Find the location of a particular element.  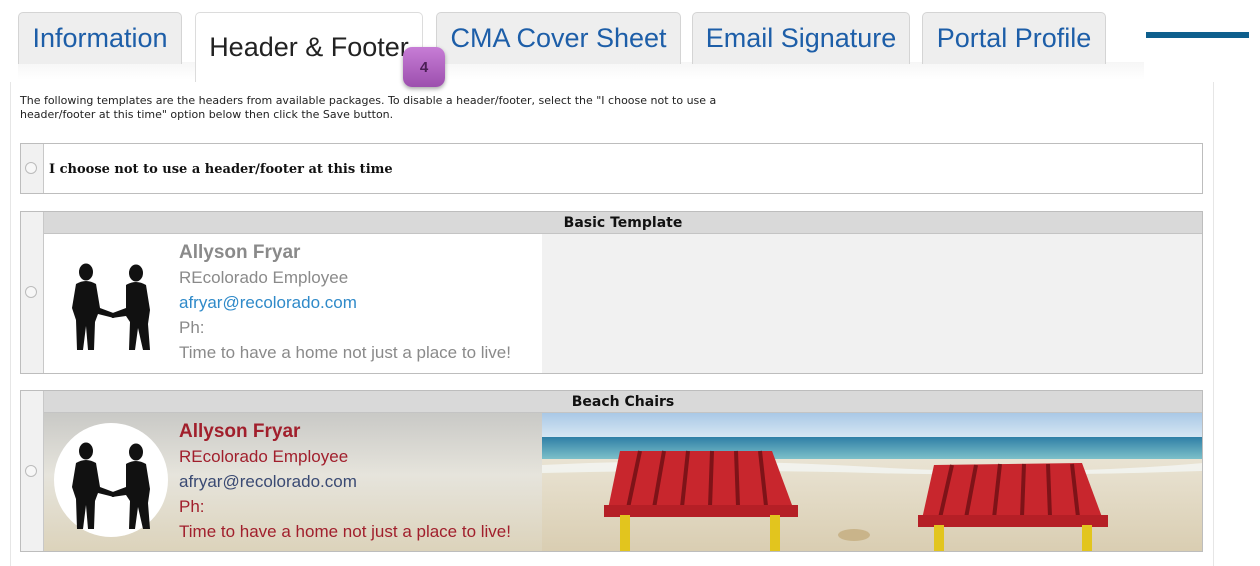

template-basic-title: Basic Template is located at coordinates (623, 223).